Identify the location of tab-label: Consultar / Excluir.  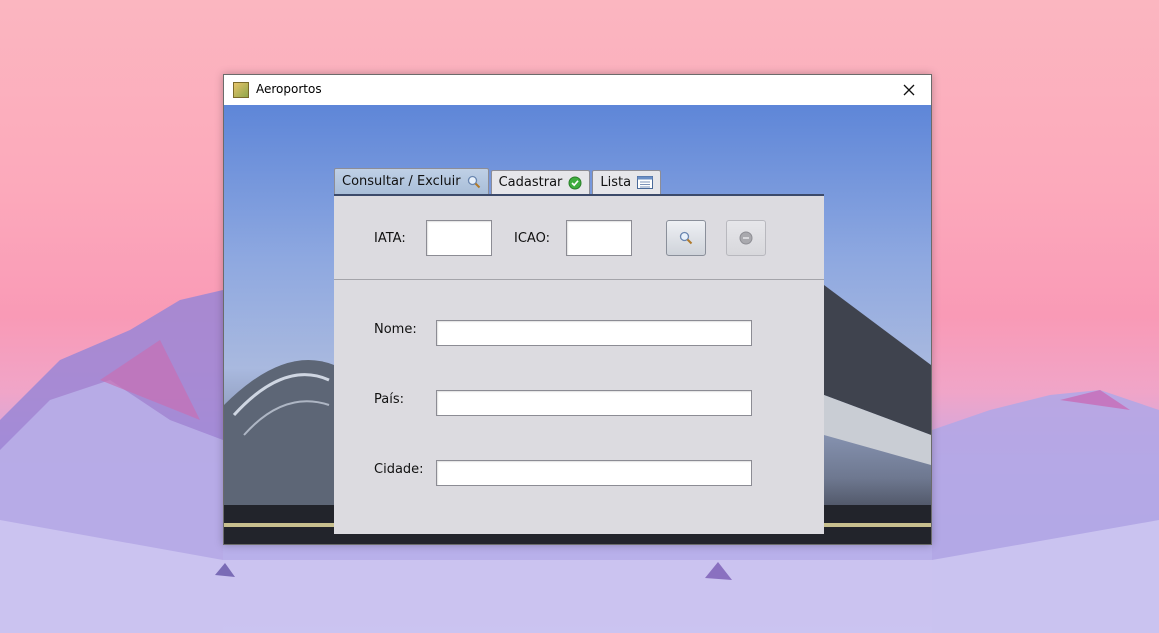
(401, 181).